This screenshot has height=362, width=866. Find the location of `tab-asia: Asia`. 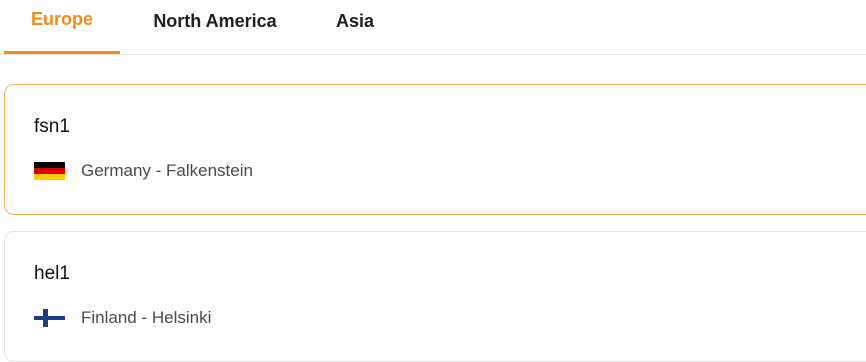

tab-asia: Asia is located at coordinates (355, 27).